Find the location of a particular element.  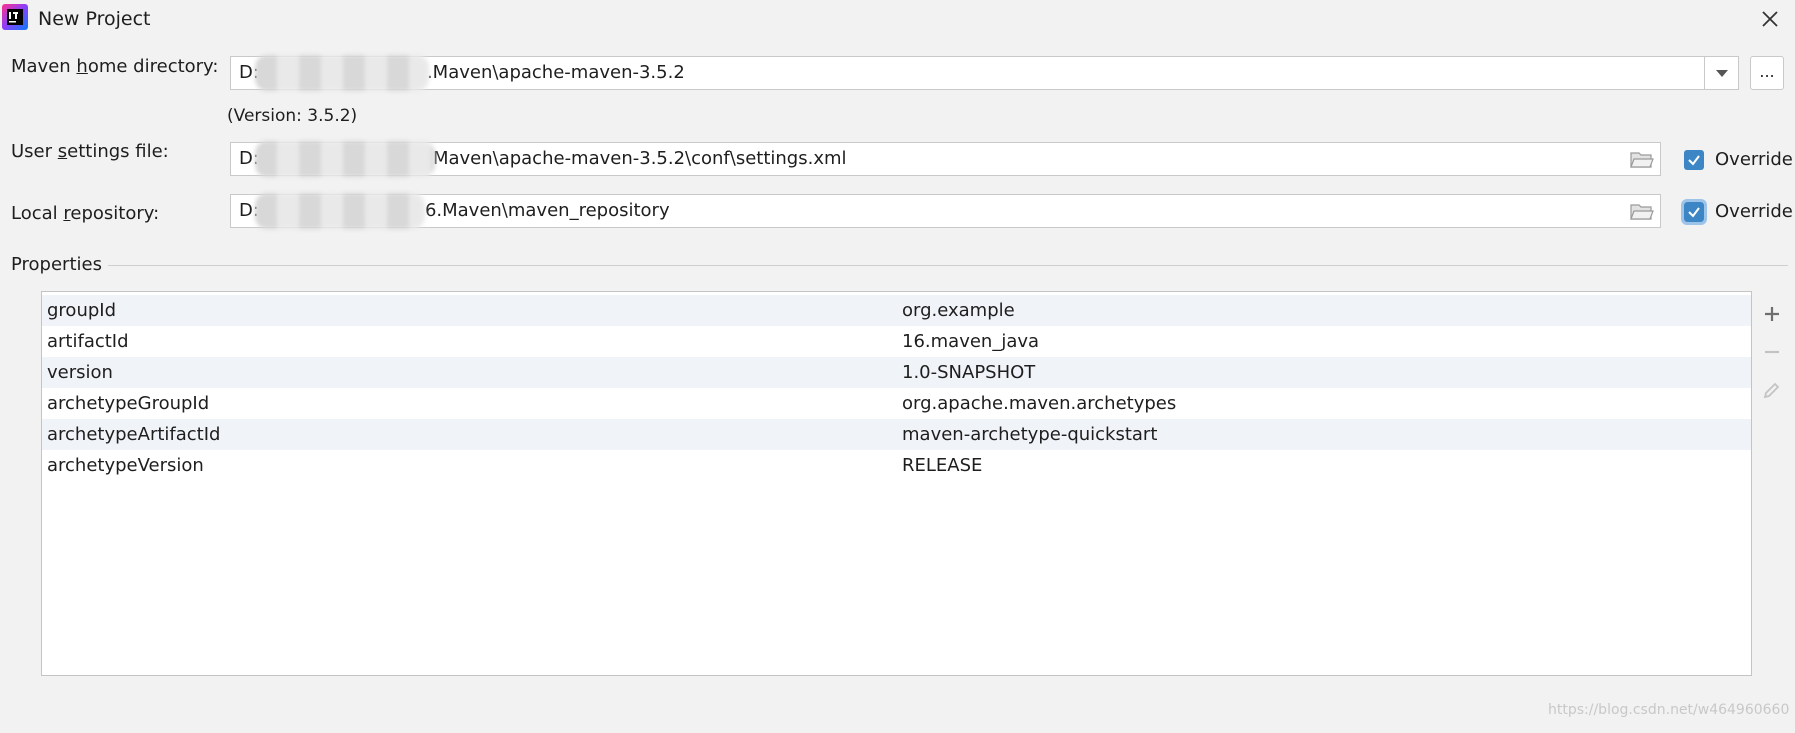

table-row: archetypeVersion RELEASE is located at coordinates (896, 465).